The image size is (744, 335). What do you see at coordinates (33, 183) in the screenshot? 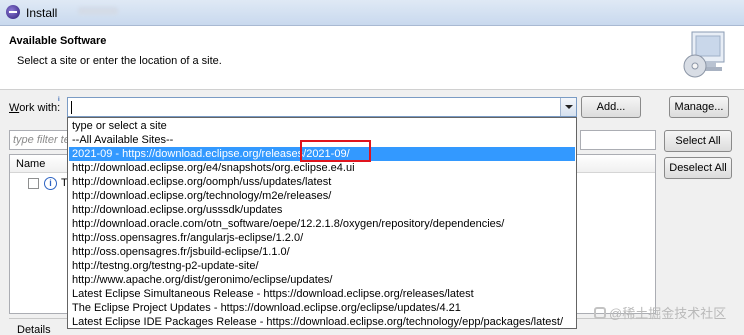
I see `row-checkbox` at bounding box center [33, 183].